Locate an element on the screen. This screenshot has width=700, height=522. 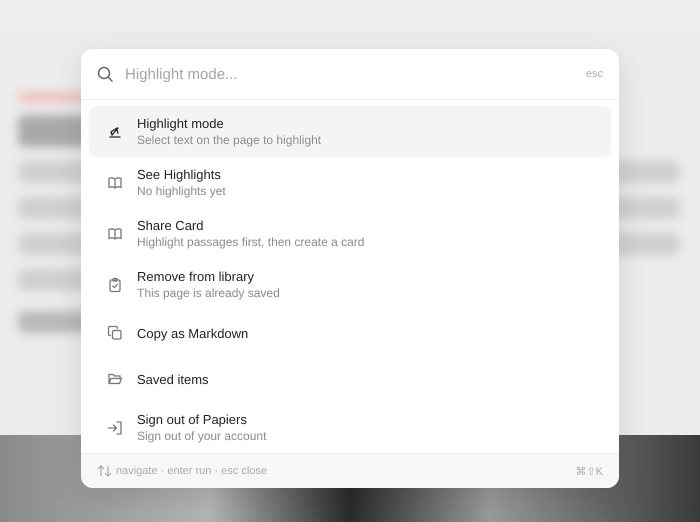
command-description: This page is already saved is located at coordinates (208, 293).